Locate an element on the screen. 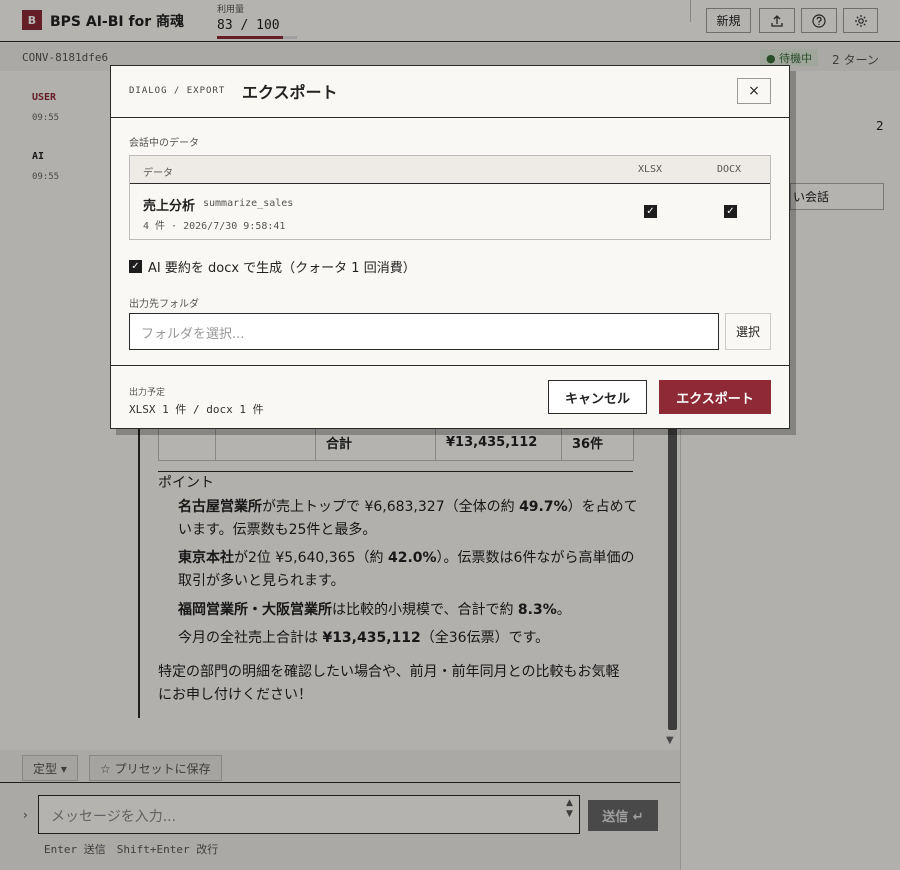  table-header: データ XLSX DOCX is located at coordinates (450, 170).